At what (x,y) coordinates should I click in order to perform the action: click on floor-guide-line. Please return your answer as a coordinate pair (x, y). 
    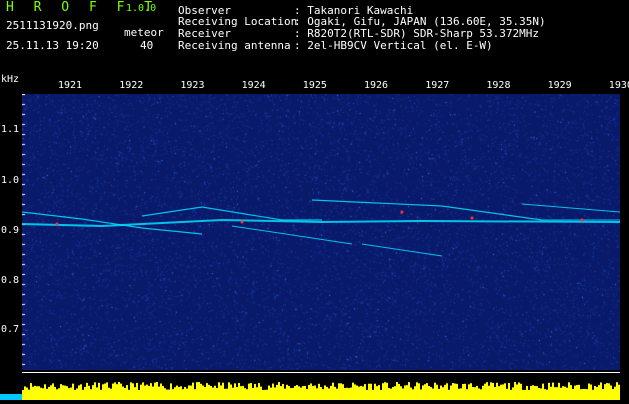
    Looking at the image, I should click on (321, 372).